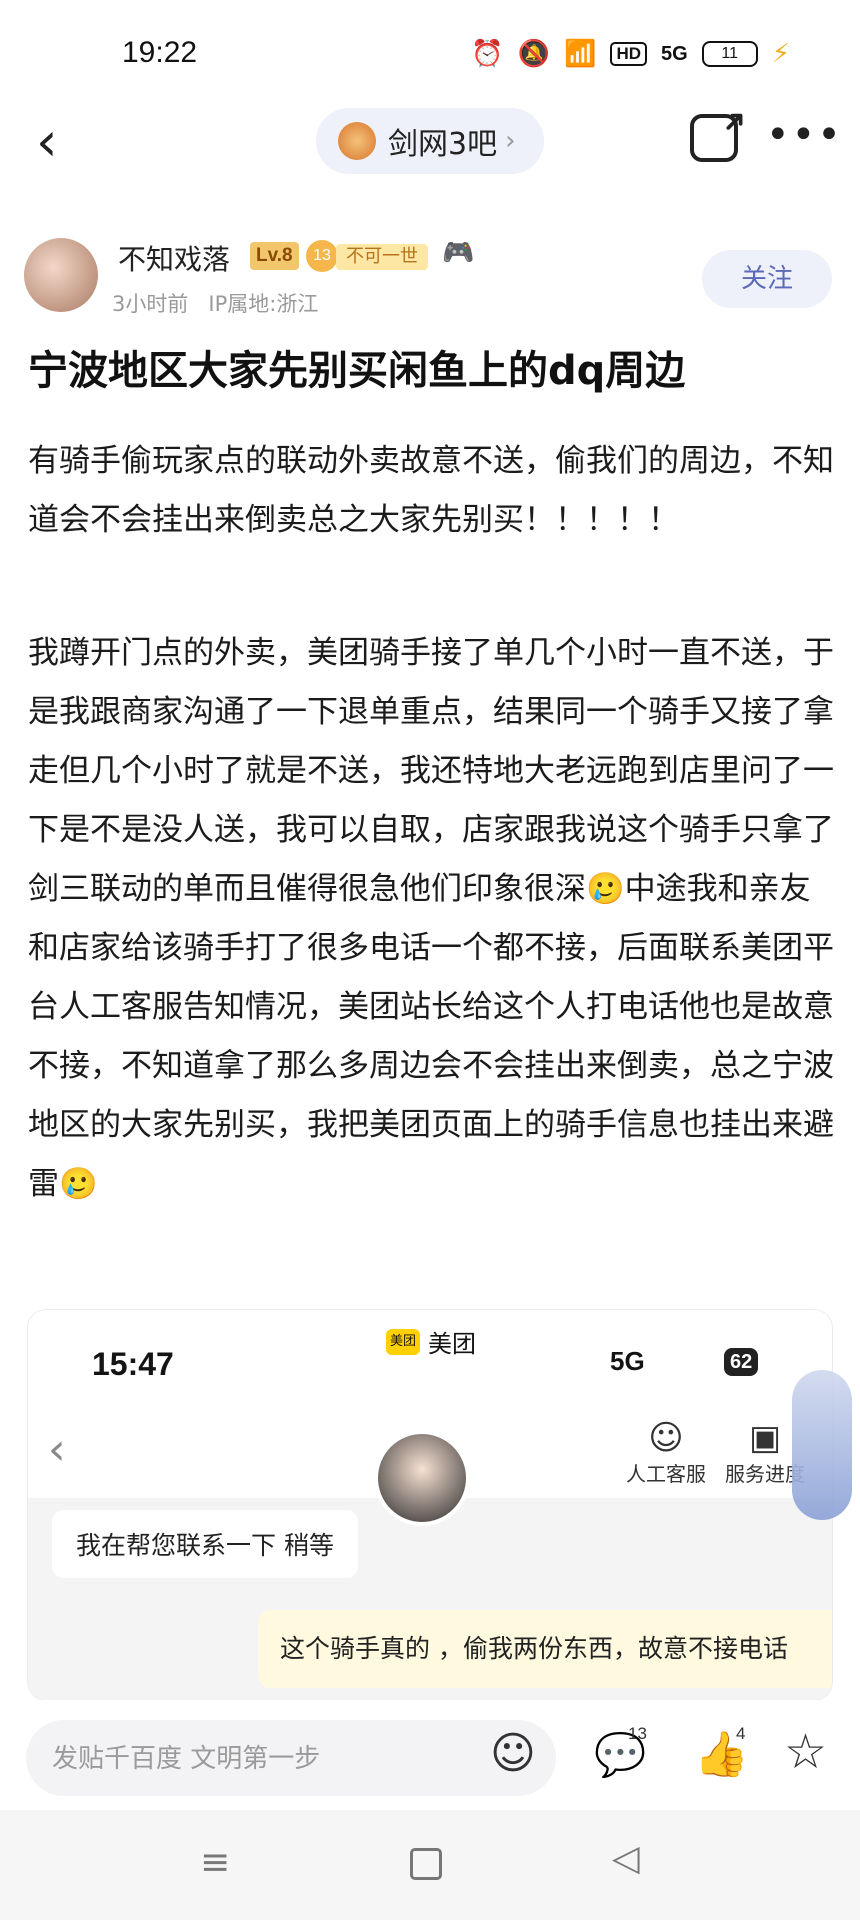 The height and width of the screenshot is (1920, 860). I want to click on rank-badge: 13, so click(322, 256).